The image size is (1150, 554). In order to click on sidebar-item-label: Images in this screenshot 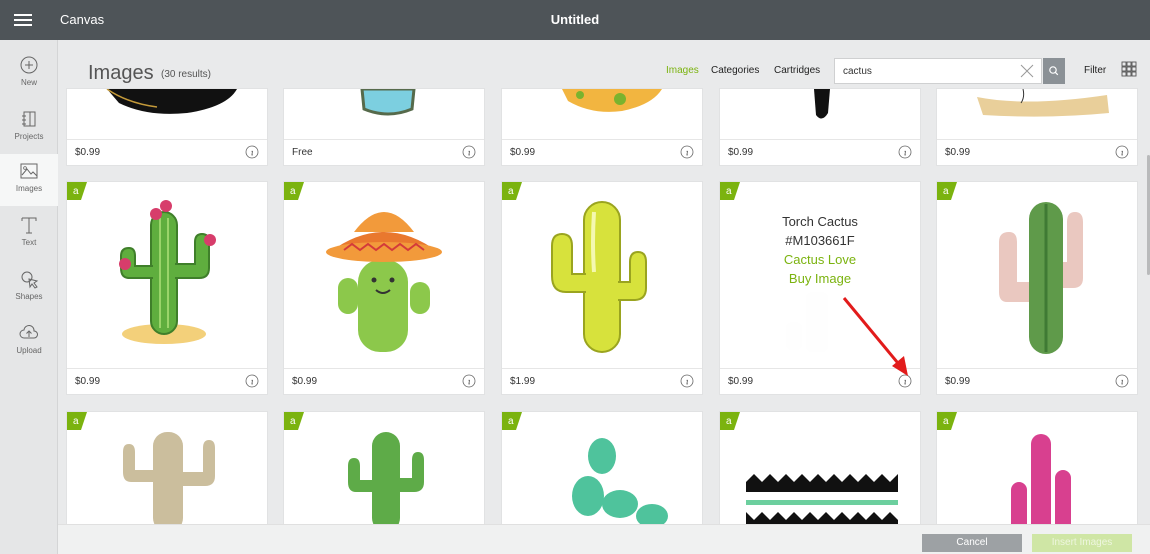, I will do `click(29, 188)`.